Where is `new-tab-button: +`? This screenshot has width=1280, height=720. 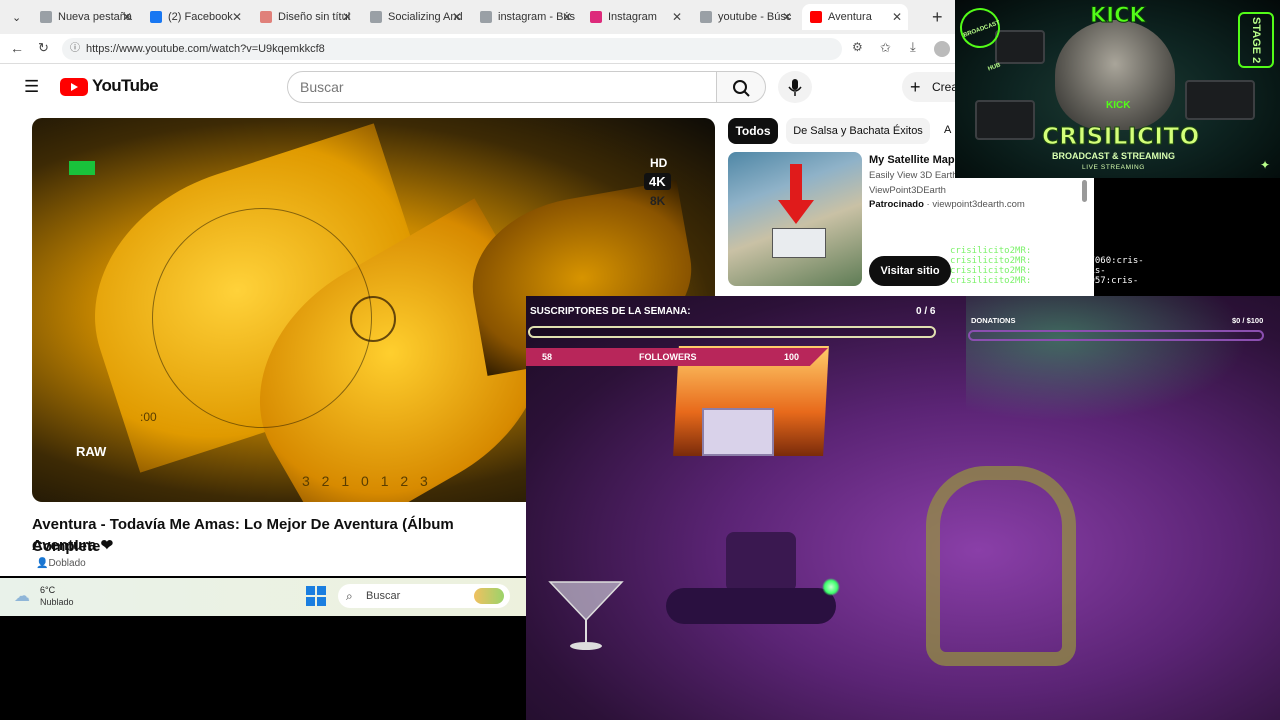 new-tab-button: + is located at coordinates (938, 17).